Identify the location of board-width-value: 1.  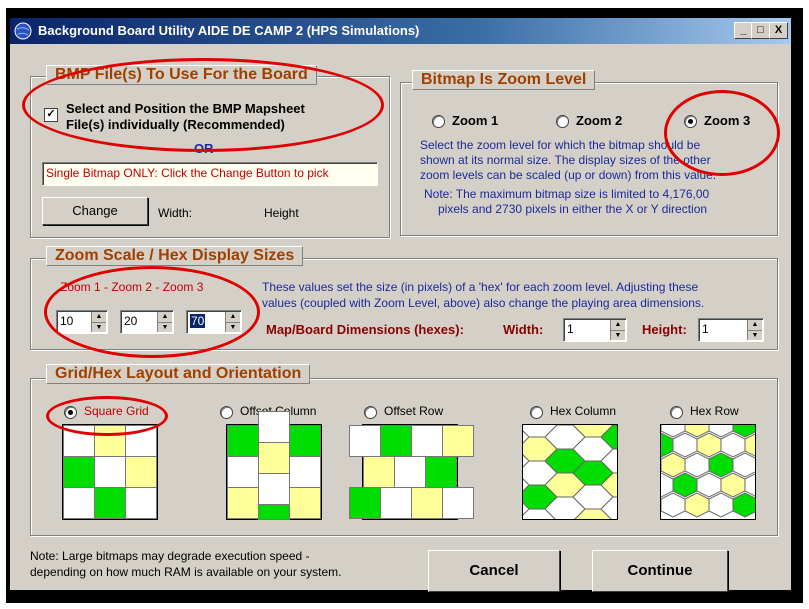
(570, 329).